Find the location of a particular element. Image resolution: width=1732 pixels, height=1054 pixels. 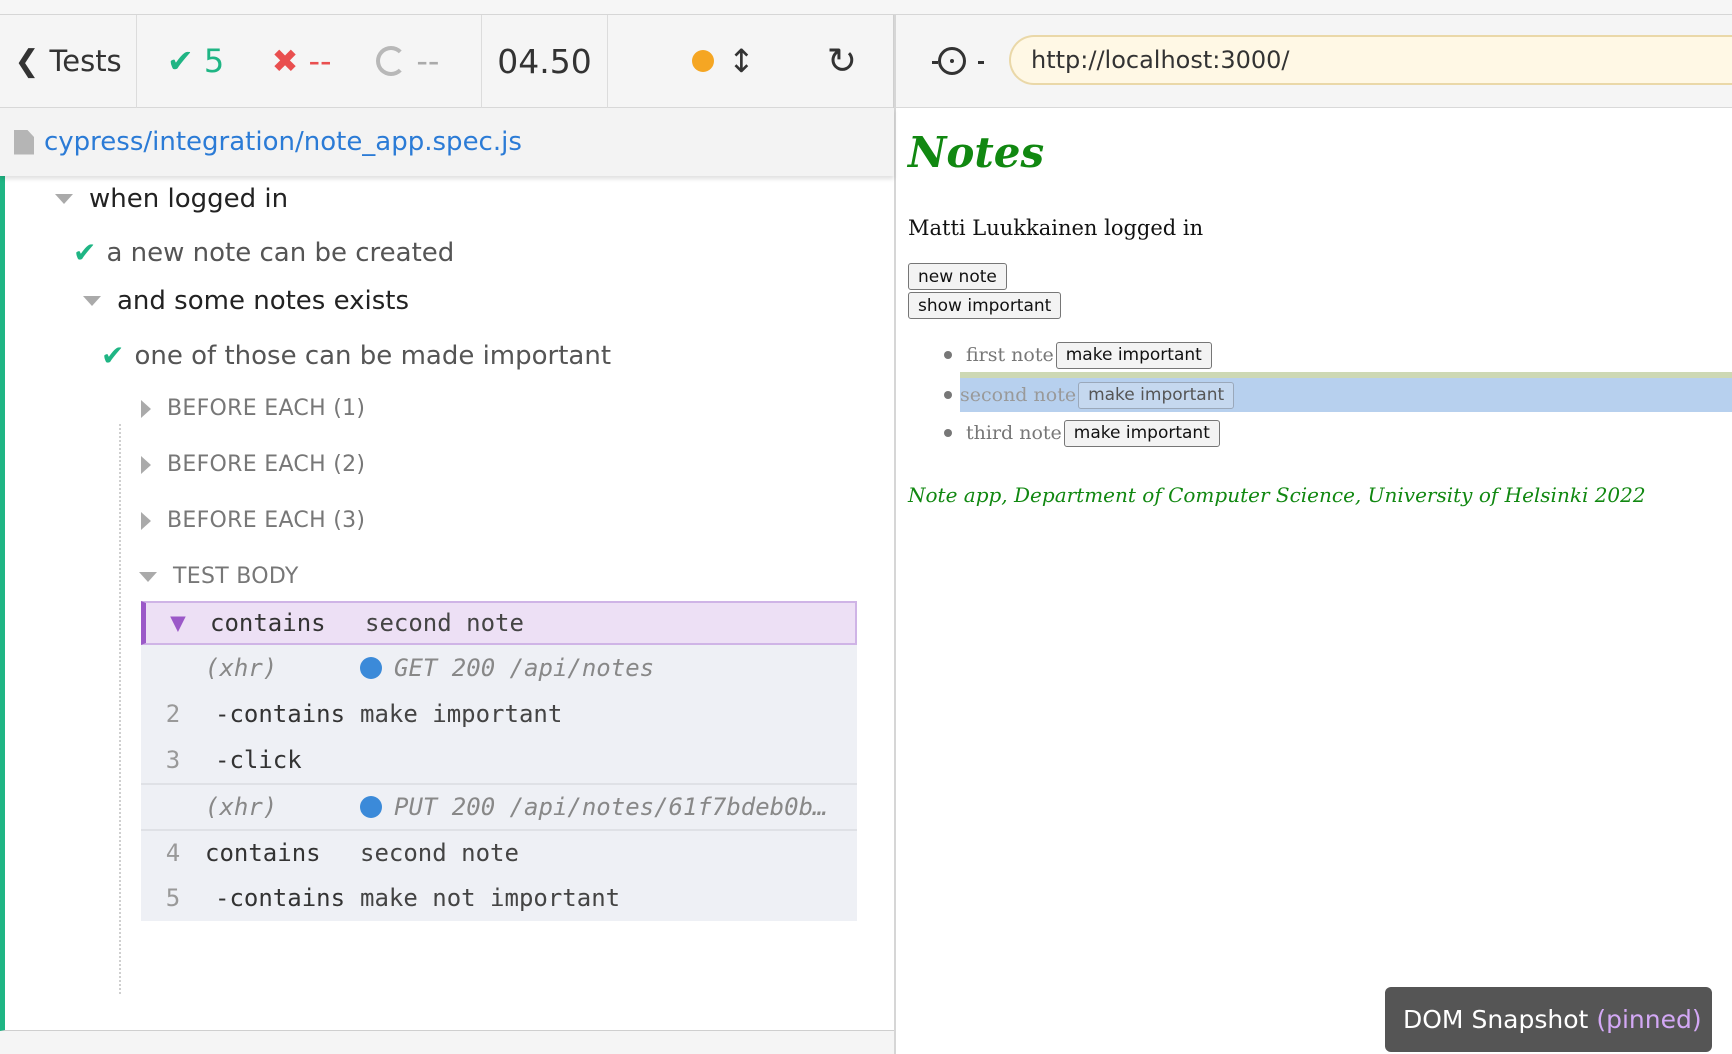

suite-when-logged-in: when logged in is located at coordinates (171, 199).